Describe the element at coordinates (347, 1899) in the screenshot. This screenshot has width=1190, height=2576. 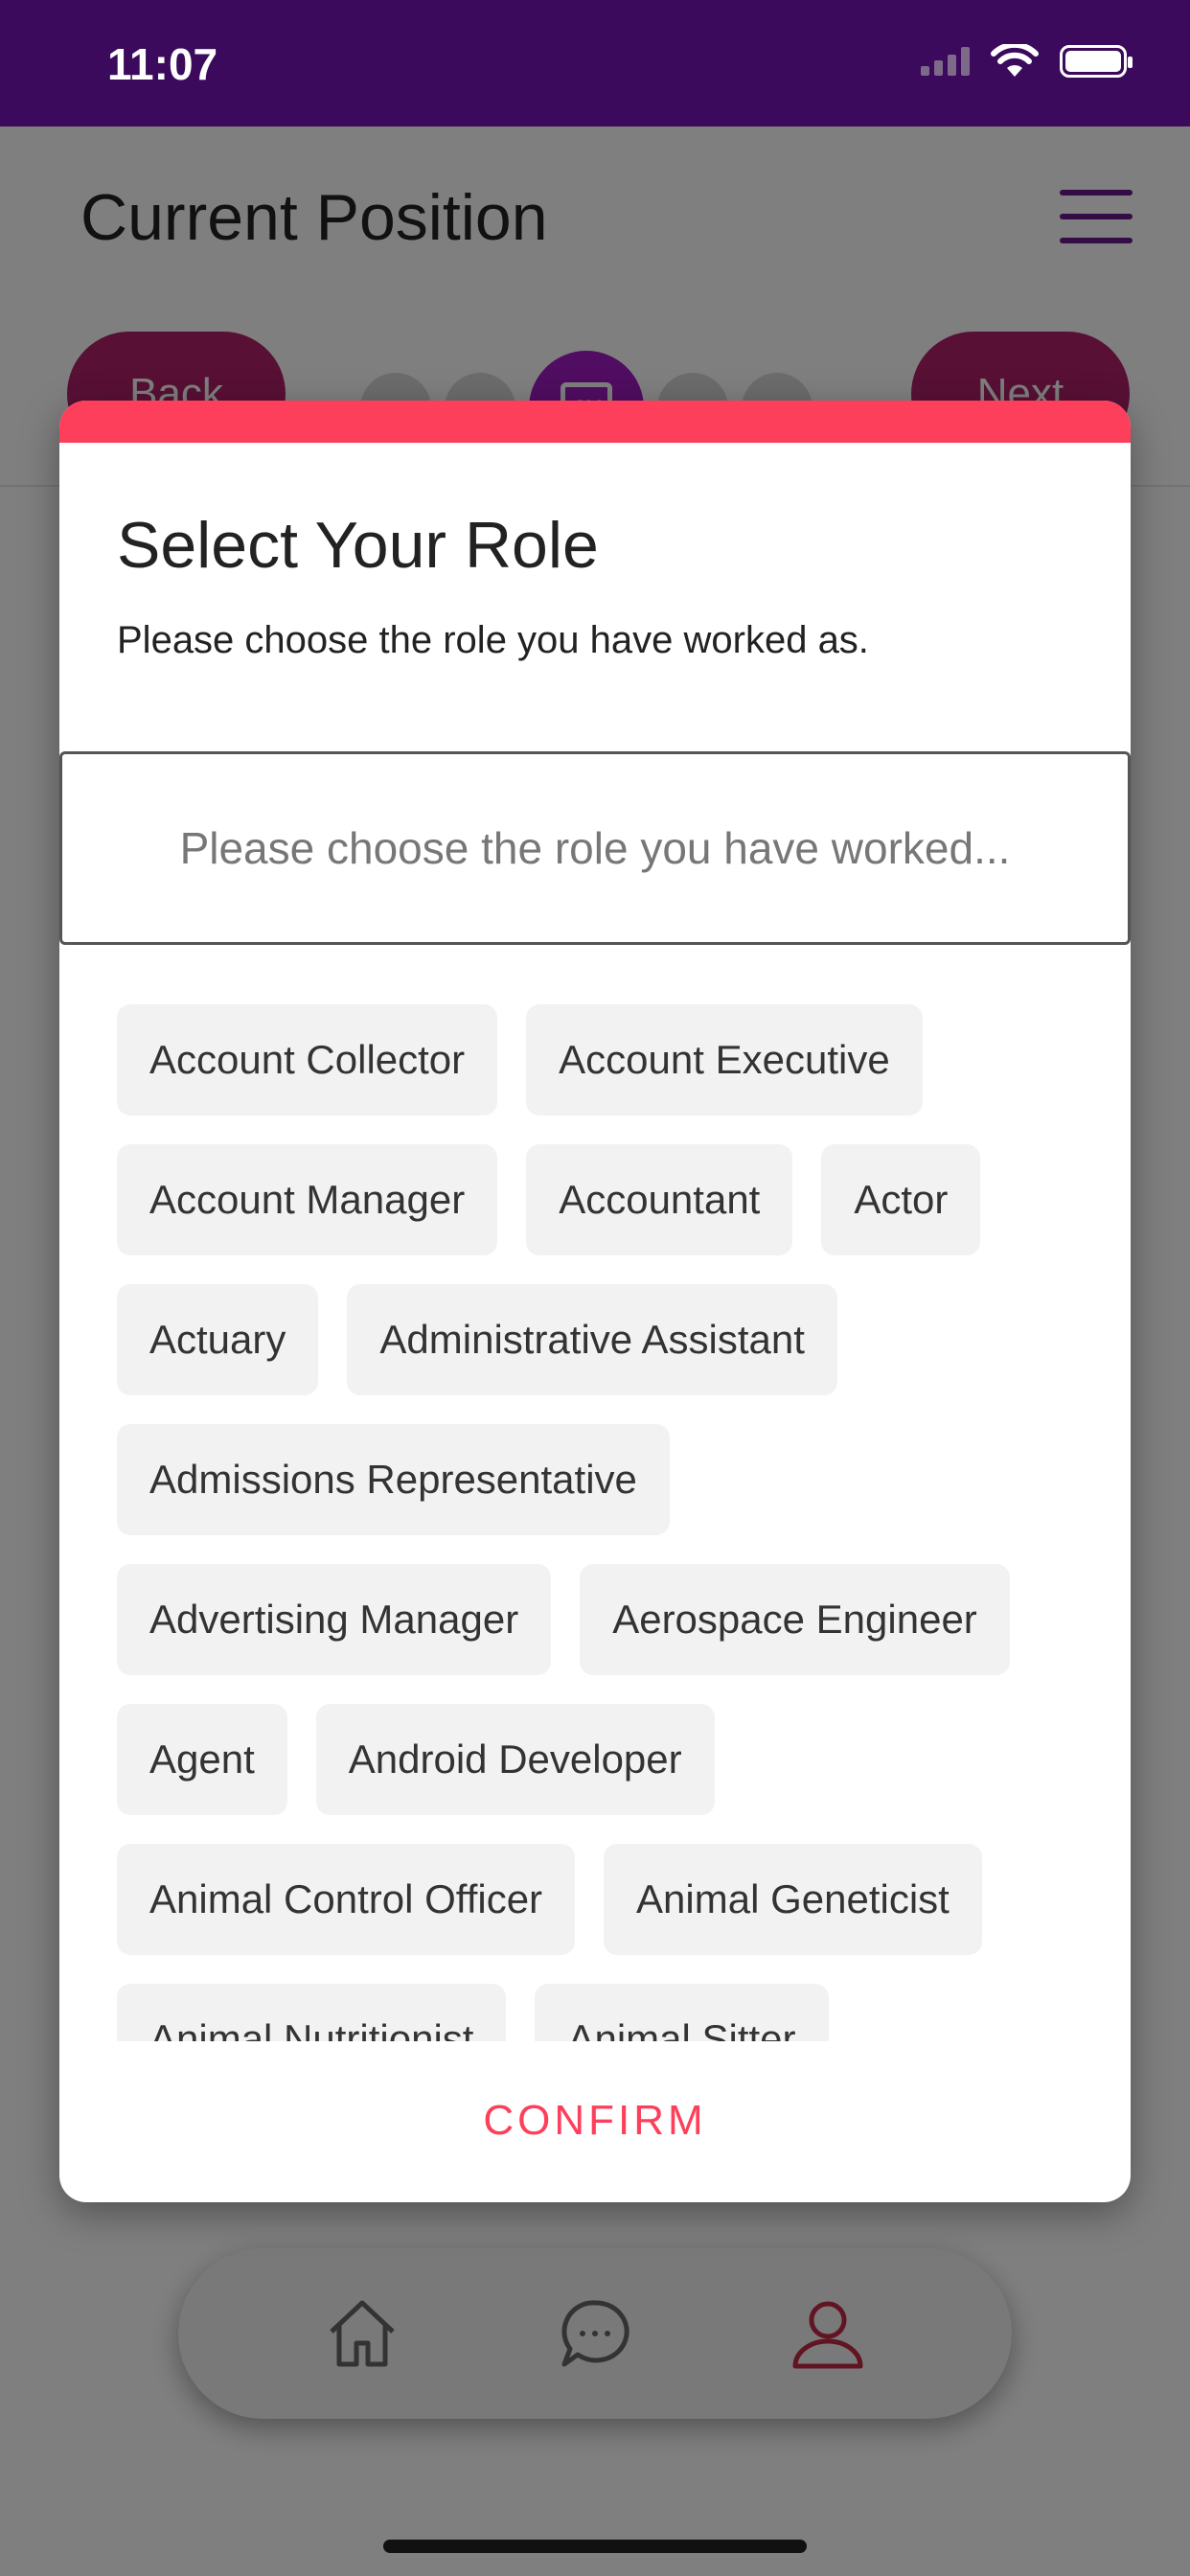
I see `role-chip: Animal Control Officer` at that location.